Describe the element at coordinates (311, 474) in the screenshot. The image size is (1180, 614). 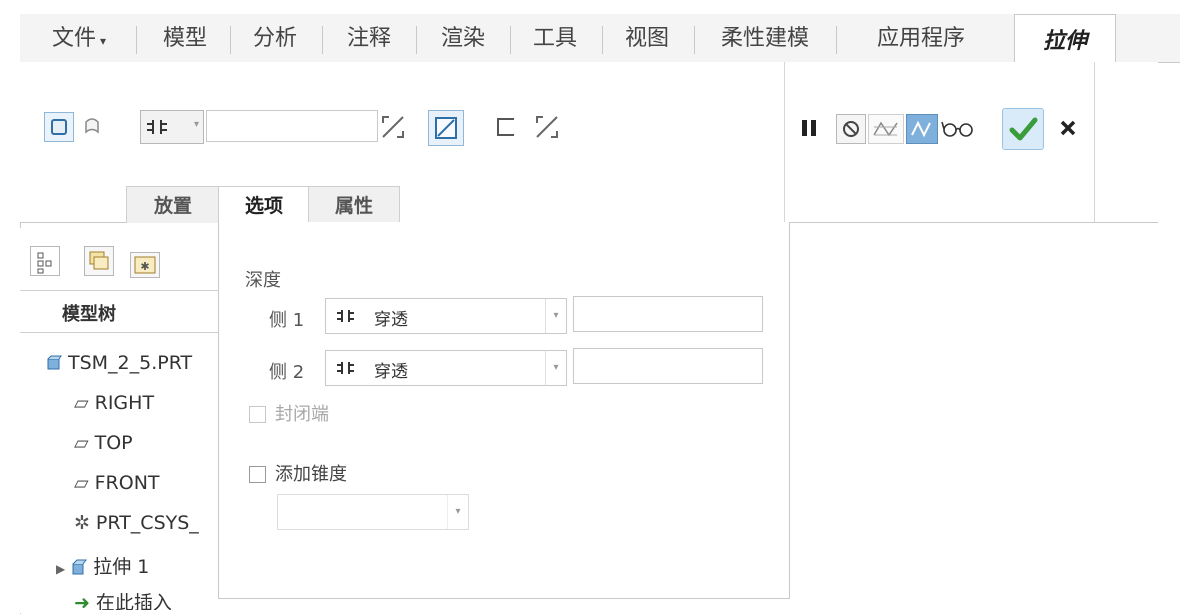
I see `add-taper-label: 添加锥度` at that location.